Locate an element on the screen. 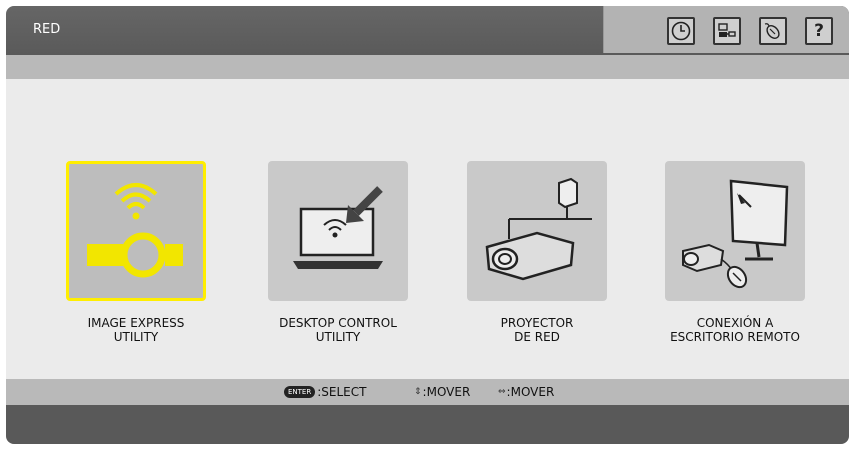 This screenshot has width=855, height=450. tile-label-image-express: IMAGE EXPRESS UTILITY is located at coordinates (136, 330).